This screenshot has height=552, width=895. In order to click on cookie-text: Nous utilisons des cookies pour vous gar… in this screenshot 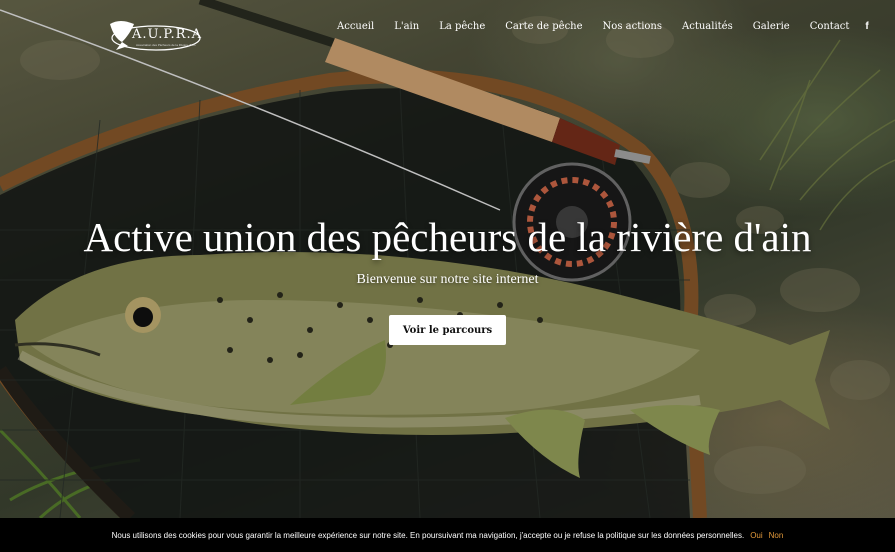, I will do `click(428, 535)`.